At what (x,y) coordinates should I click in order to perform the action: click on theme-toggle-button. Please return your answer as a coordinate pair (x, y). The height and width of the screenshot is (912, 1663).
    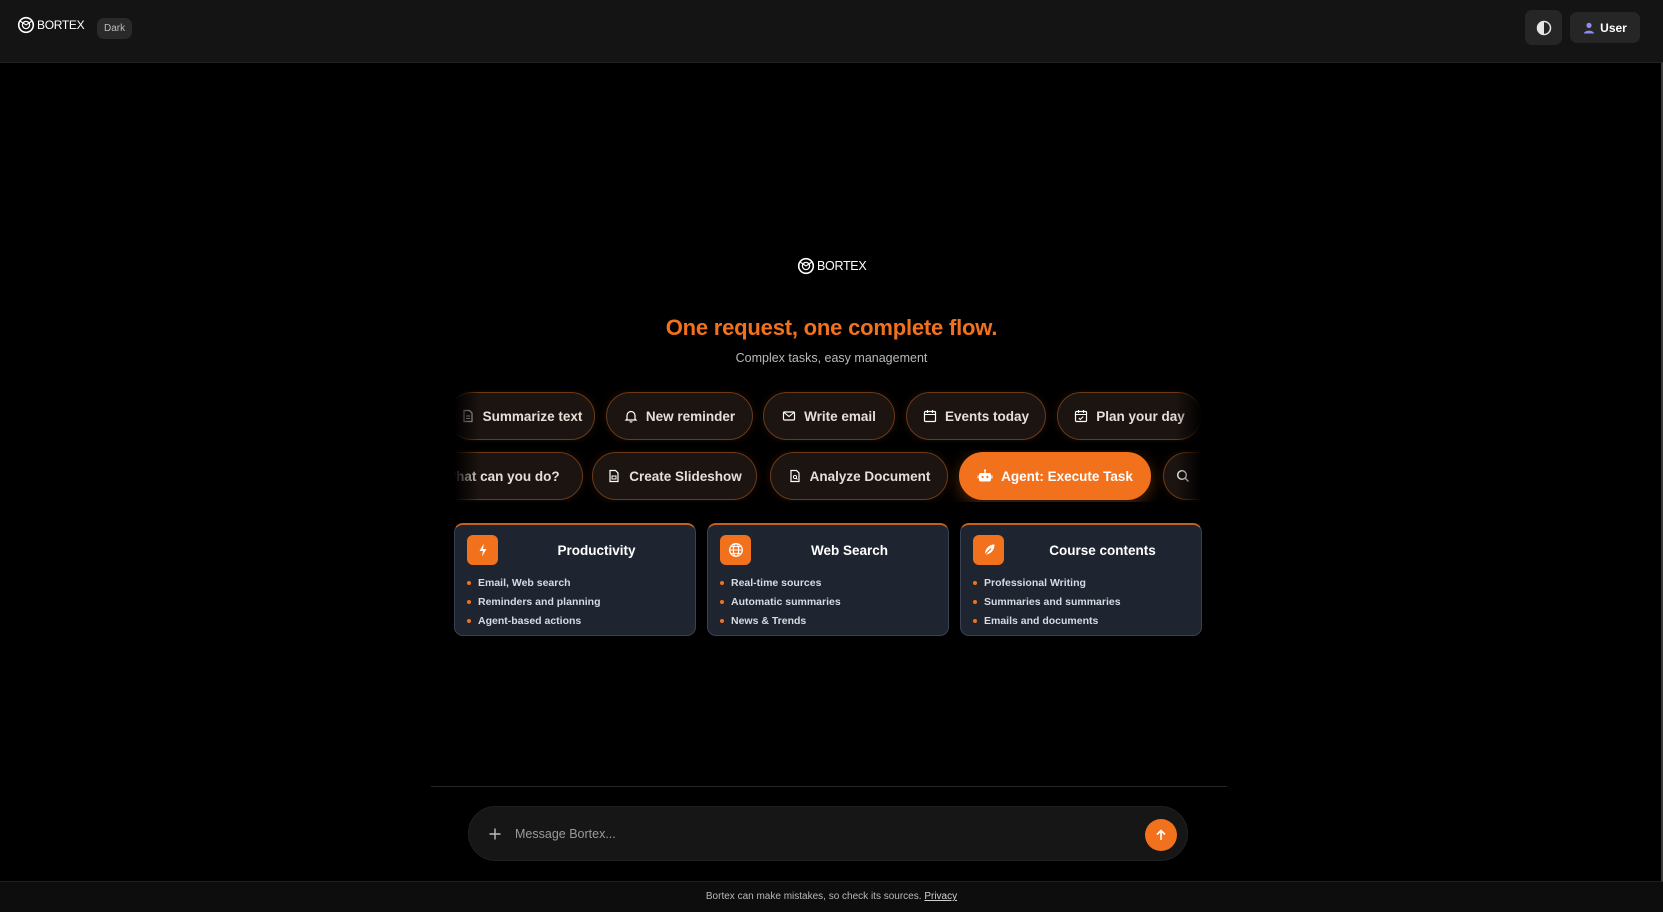
    Looking at the image, I should click on (1543, 27).